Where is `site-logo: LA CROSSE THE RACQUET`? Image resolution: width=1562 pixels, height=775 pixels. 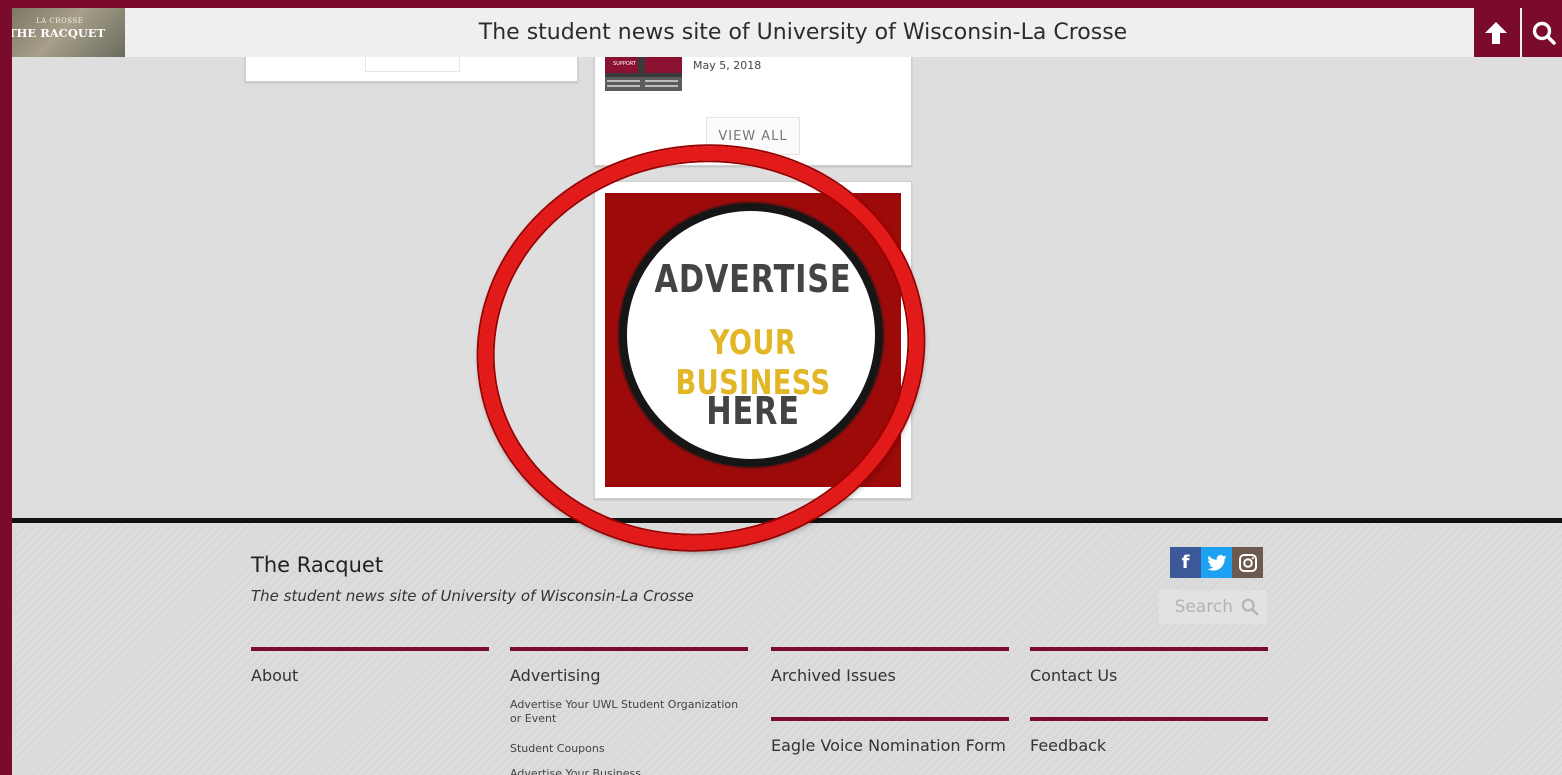 site-logo: LA CROSSE THE RACQUET is located at coordinates (68, 32).